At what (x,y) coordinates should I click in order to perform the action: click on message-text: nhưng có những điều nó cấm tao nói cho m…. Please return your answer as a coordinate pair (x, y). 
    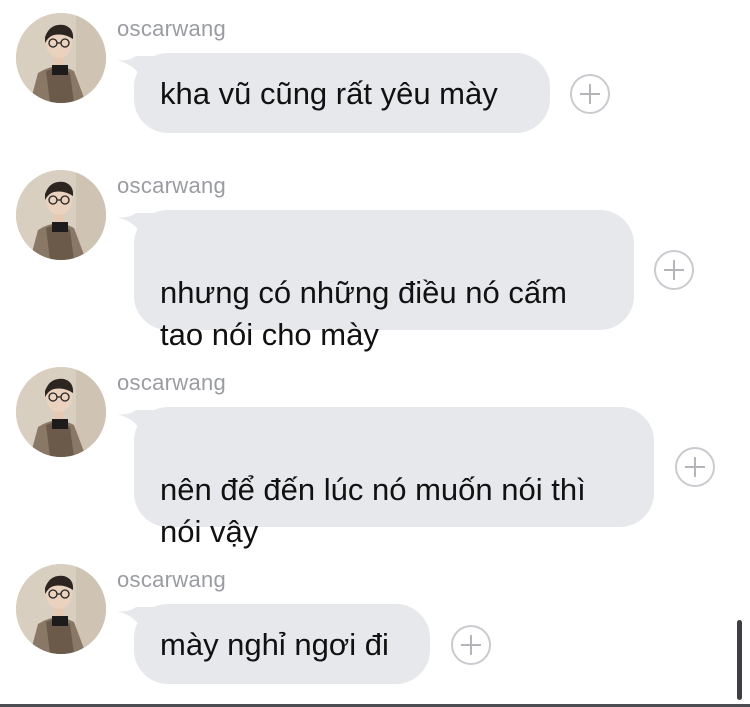
    Looking at the image, I should click on (363, 313).